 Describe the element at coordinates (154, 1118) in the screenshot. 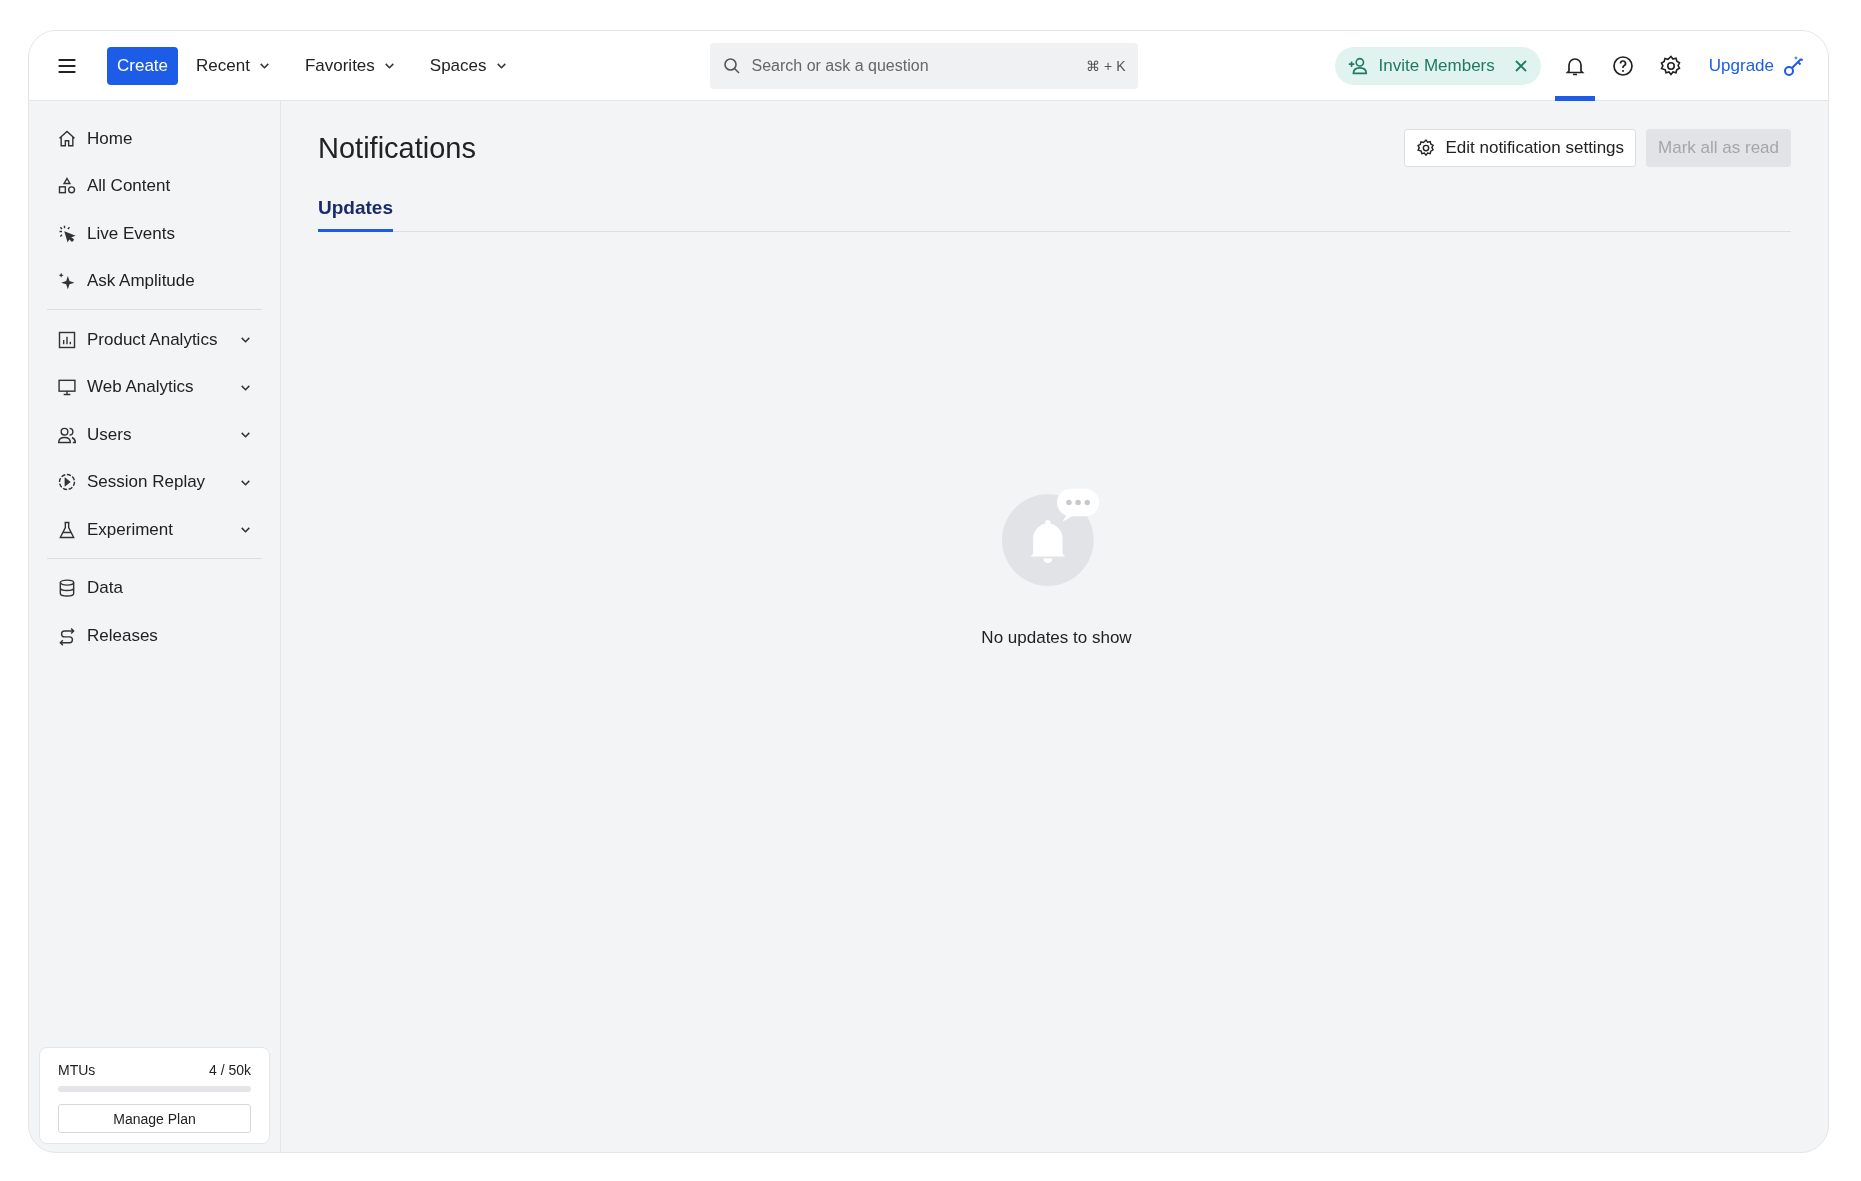

I see `manage-plan-button: Manage Plan` at that location.